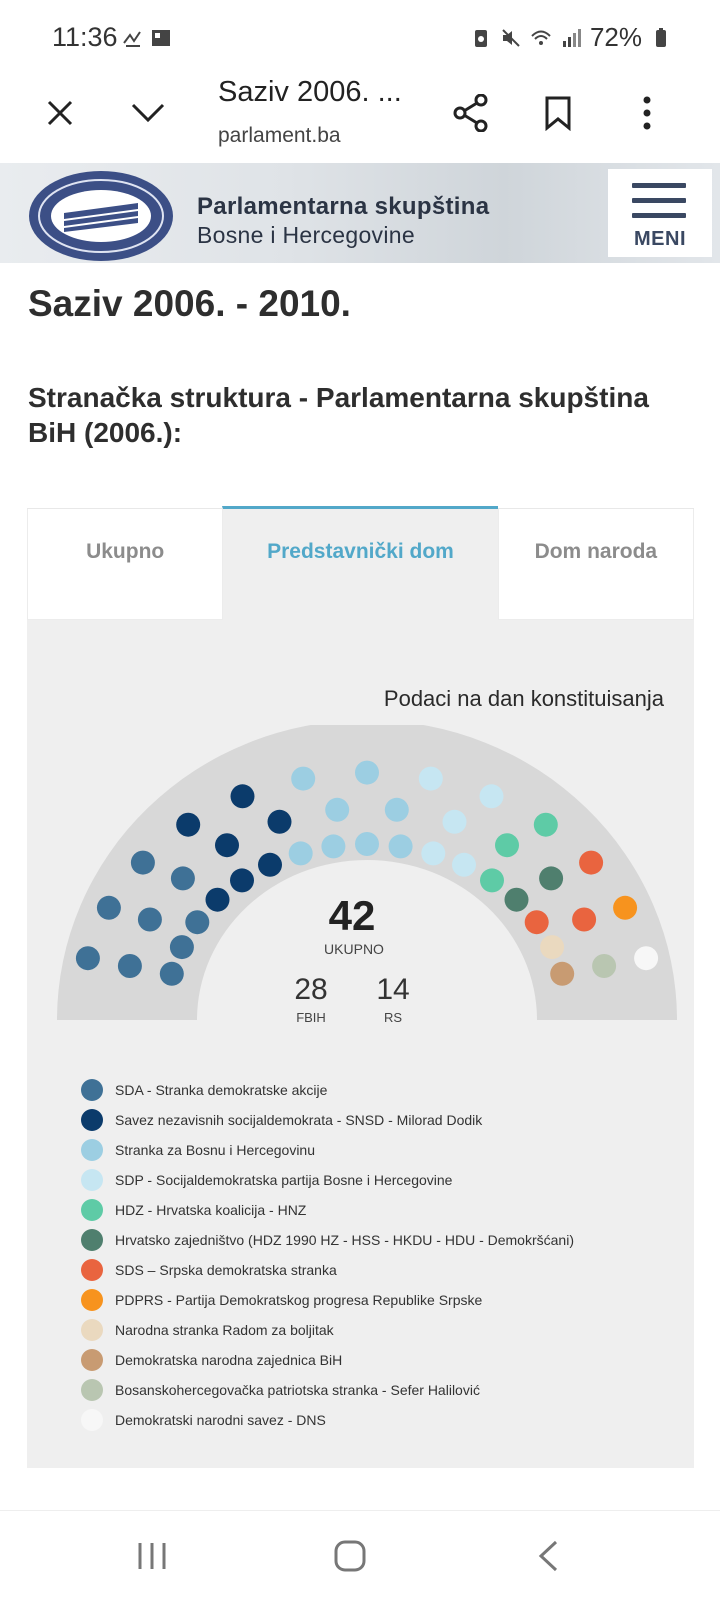  I want to click on collapse-button, so click(148, 113).